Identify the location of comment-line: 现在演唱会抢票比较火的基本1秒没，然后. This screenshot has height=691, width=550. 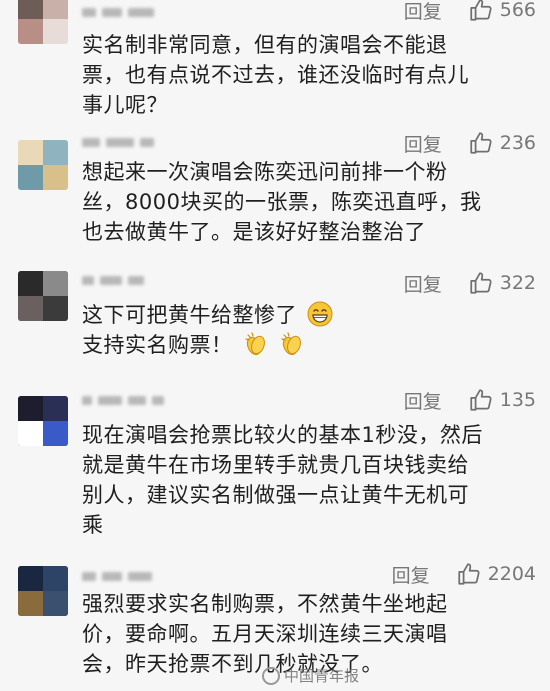
(282, 435).